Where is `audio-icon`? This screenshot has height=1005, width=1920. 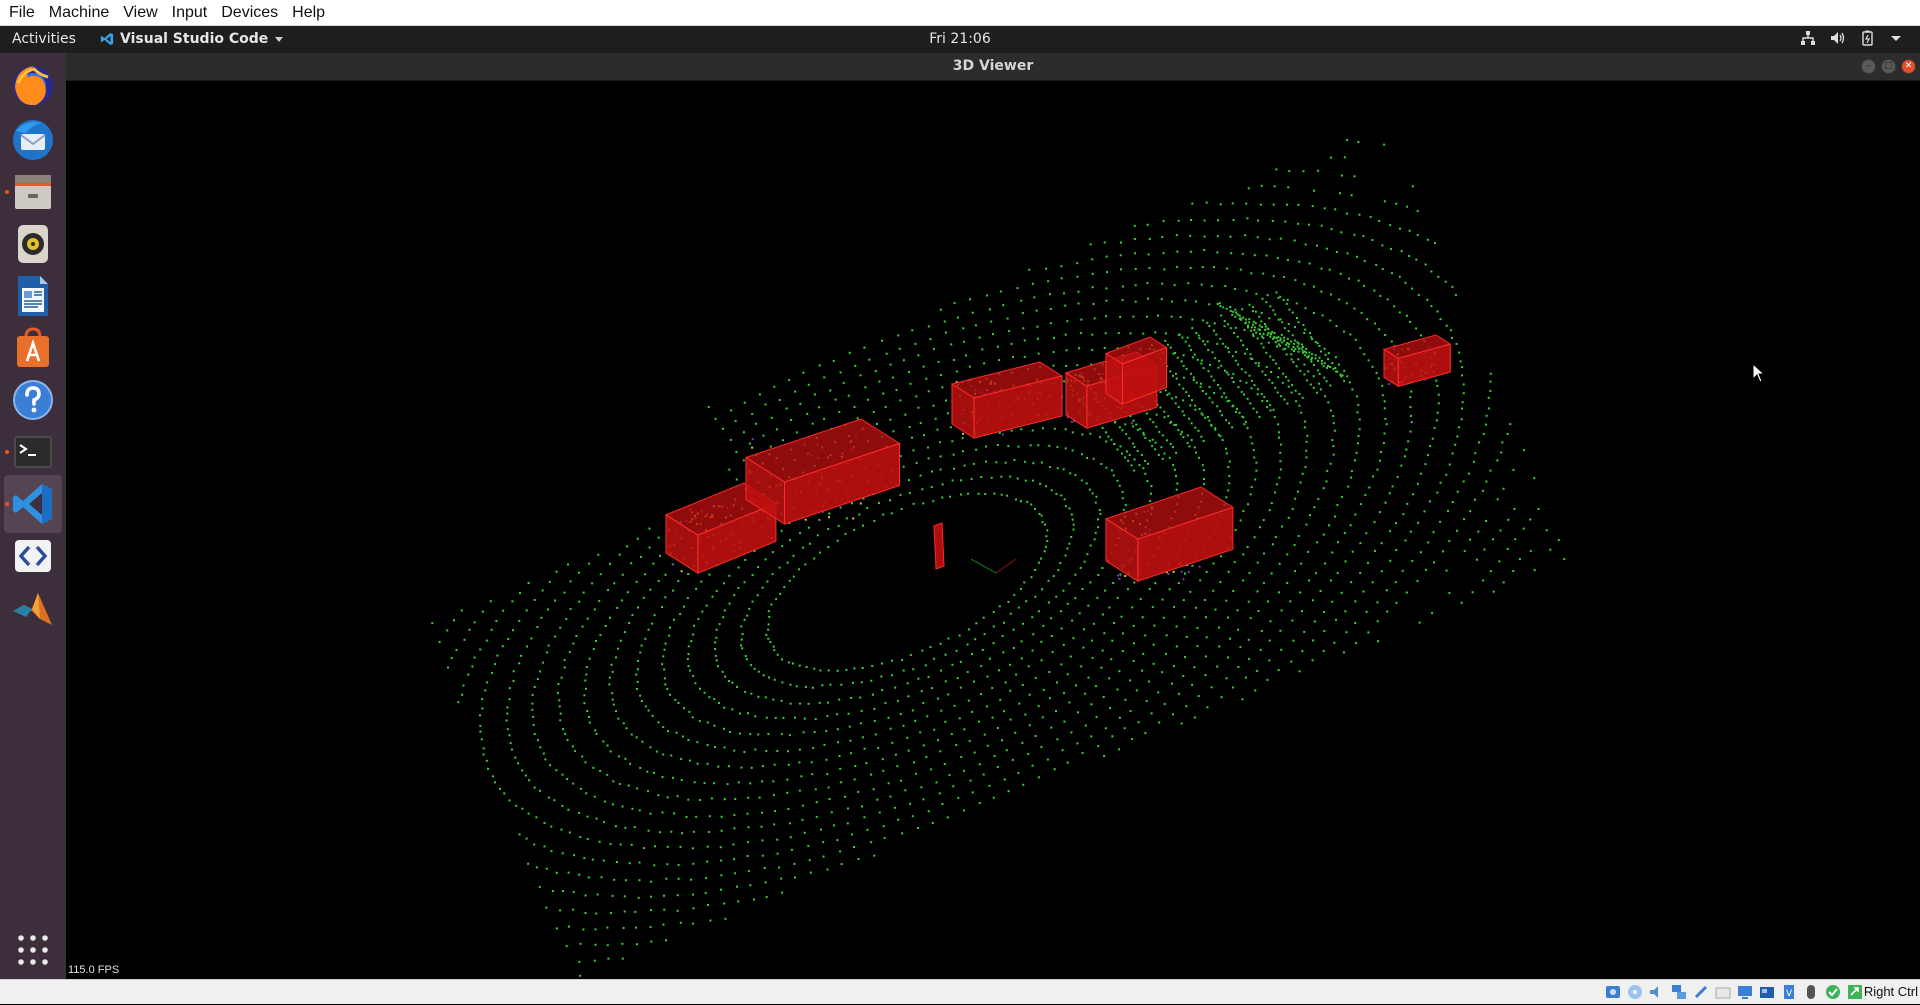 audio-icon is located at coordinates (1657, 992).